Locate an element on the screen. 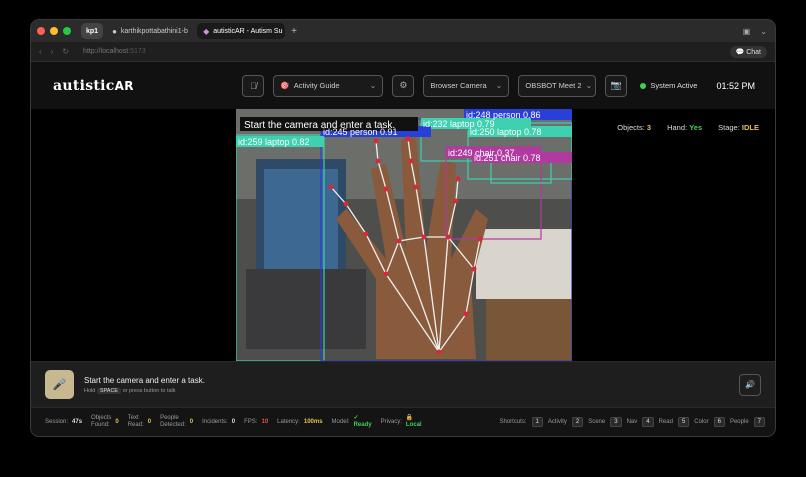  fps-stat: FPS: 10 is located at coordinates (256, 422).